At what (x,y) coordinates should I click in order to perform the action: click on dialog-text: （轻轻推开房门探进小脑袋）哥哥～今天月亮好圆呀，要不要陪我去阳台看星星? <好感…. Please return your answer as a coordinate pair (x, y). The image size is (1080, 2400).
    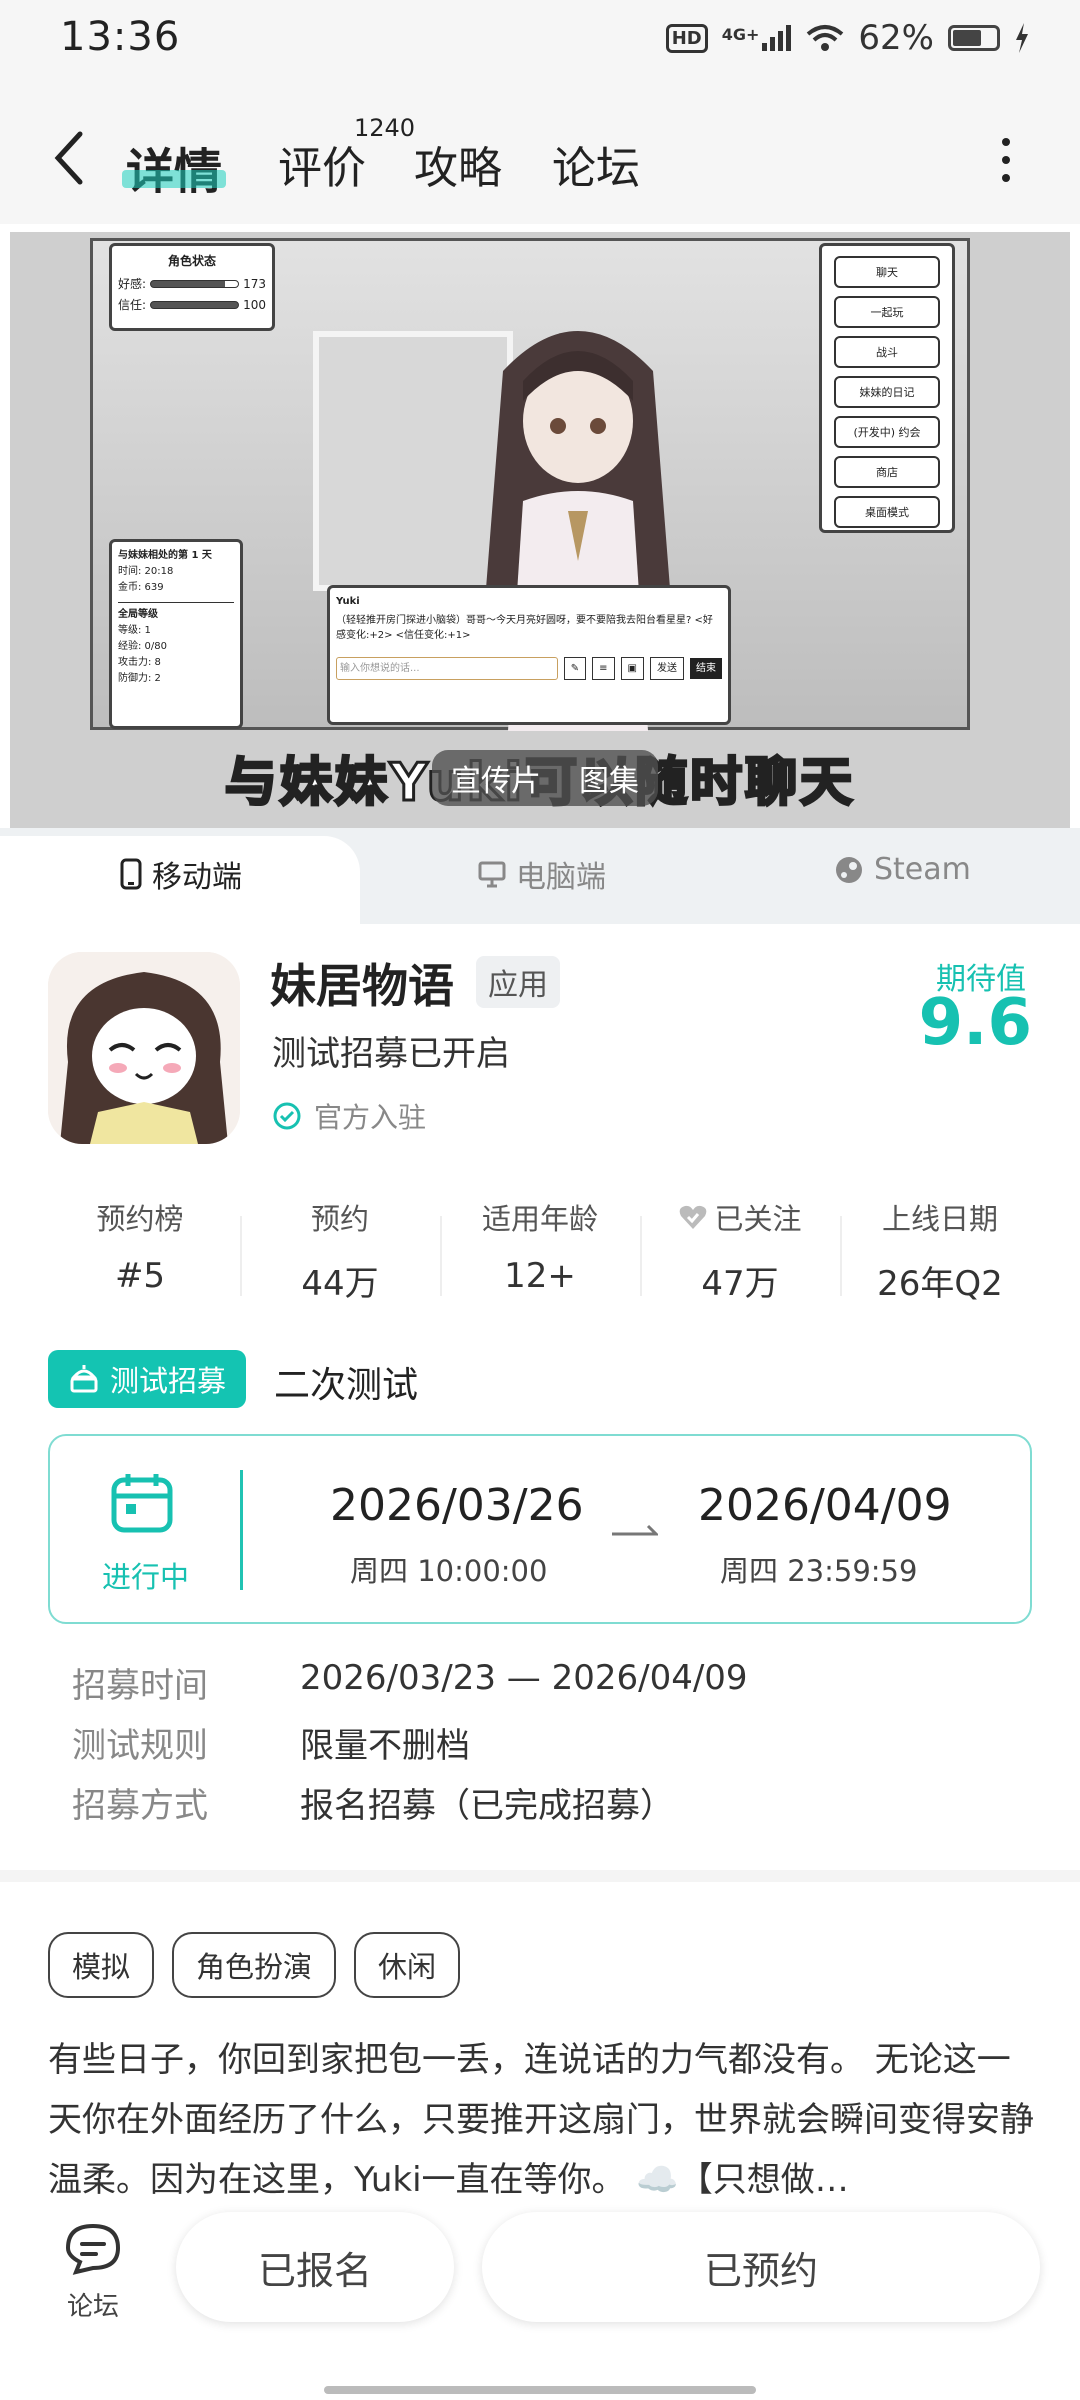
    Looking at the image, I should click on (524, 628).